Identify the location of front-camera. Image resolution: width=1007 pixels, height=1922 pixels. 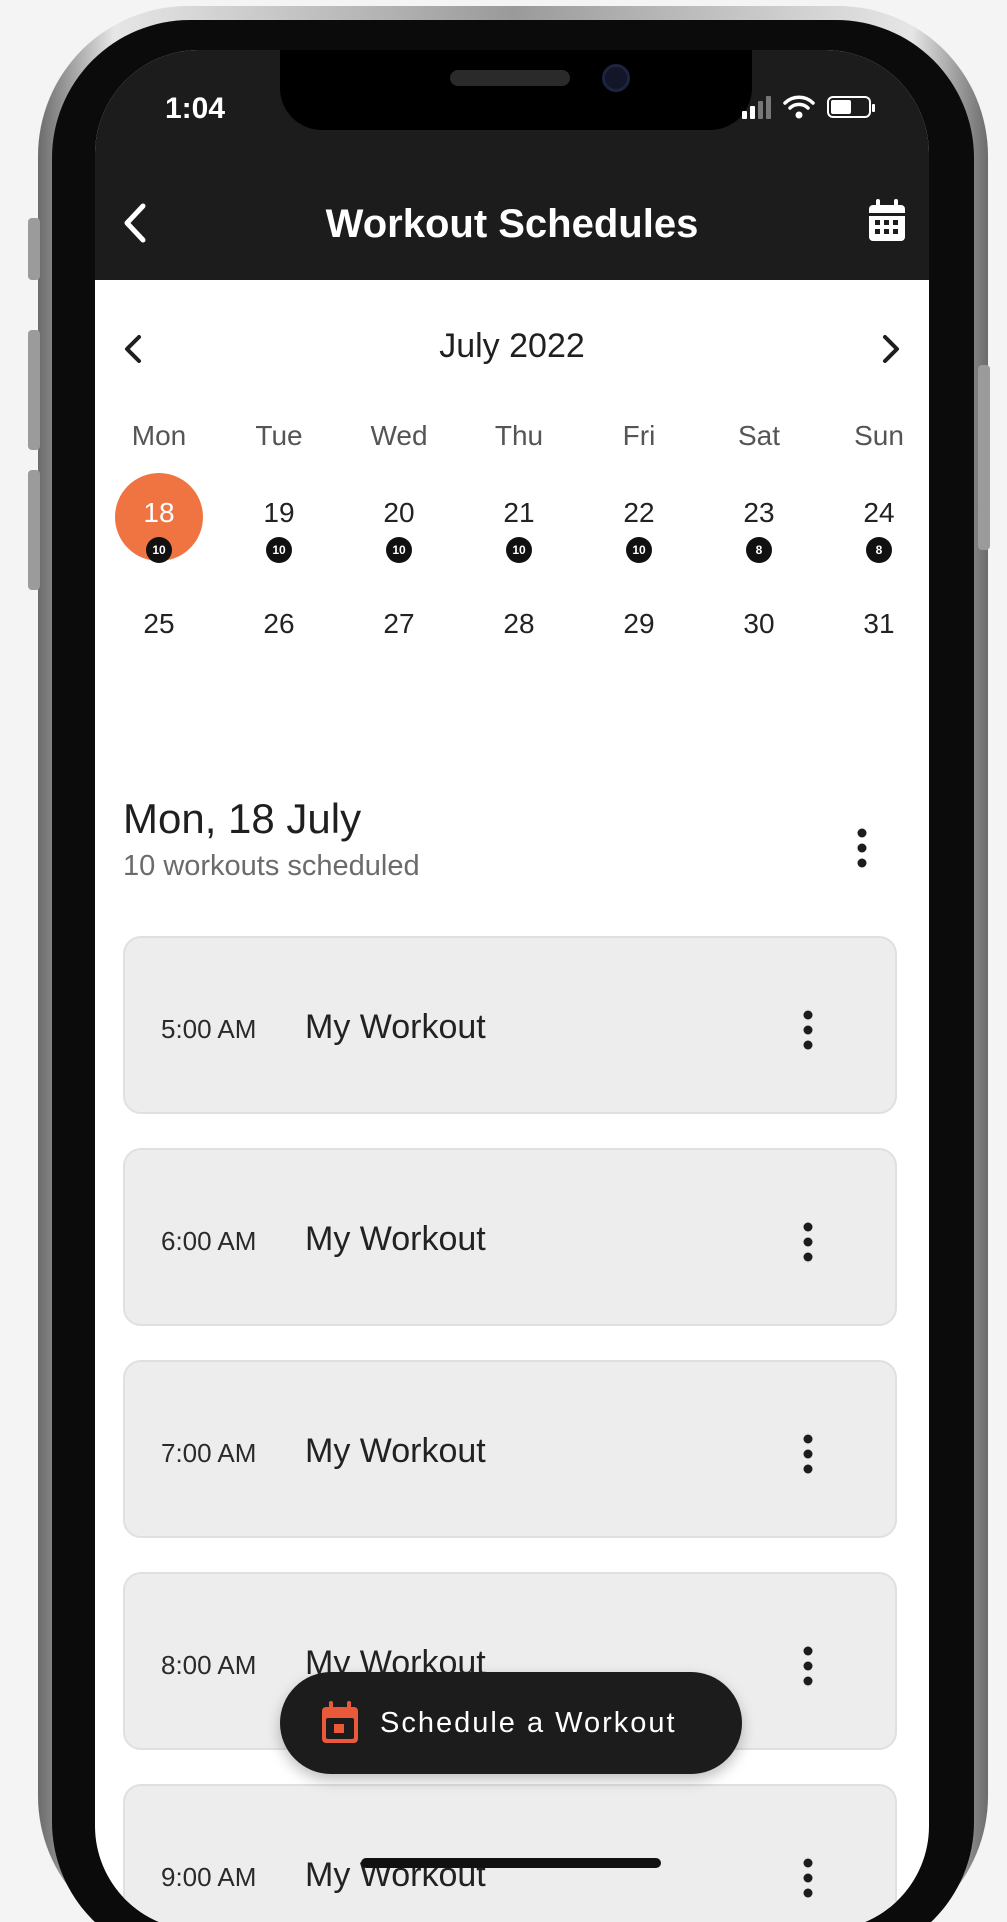
(616, 78).